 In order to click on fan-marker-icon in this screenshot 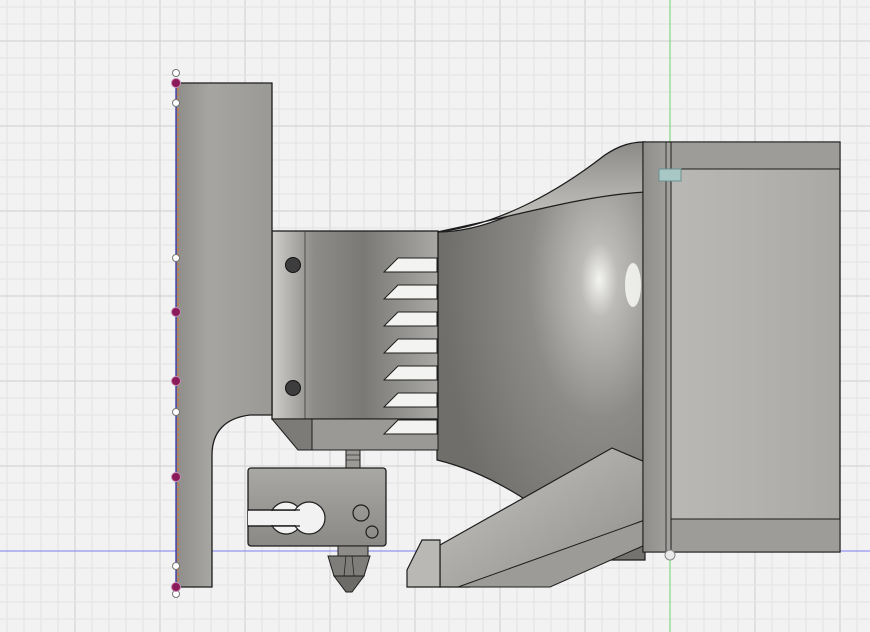, I will do `click(670, 175)`.